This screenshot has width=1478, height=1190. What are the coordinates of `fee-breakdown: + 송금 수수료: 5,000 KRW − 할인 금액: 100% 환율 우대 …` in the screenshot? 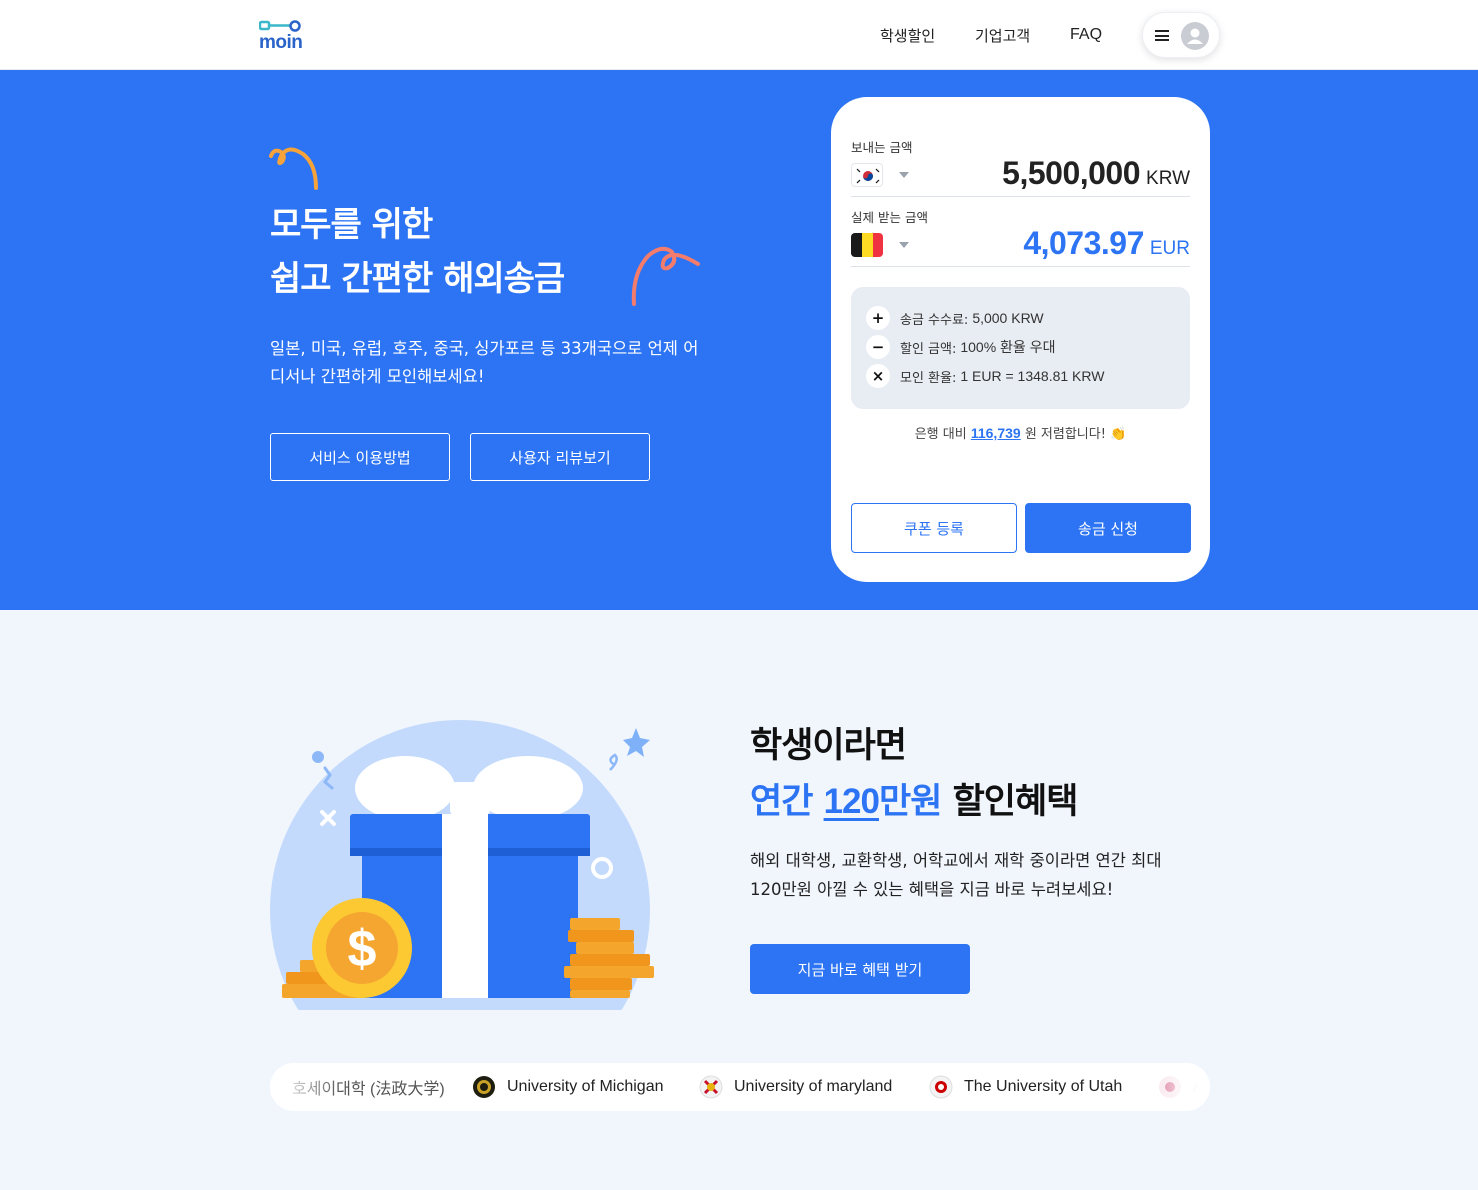 It's located at (1020, 348).